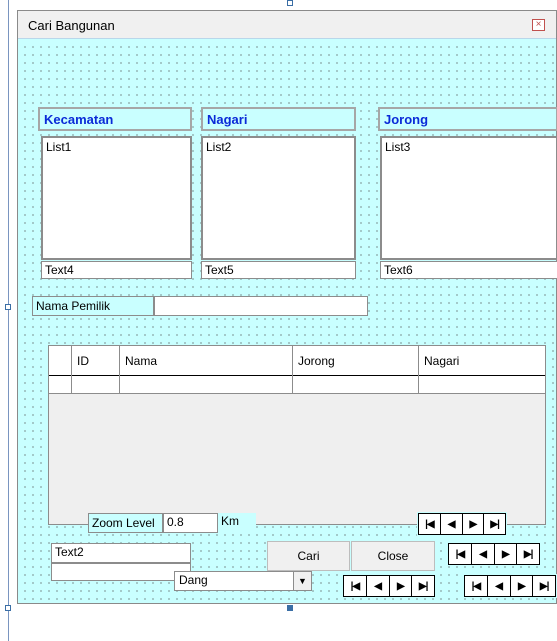  Describe the element at coordinates (302, 581) in the screenshot. I see `chevron-down-icon: ▼` at that location.